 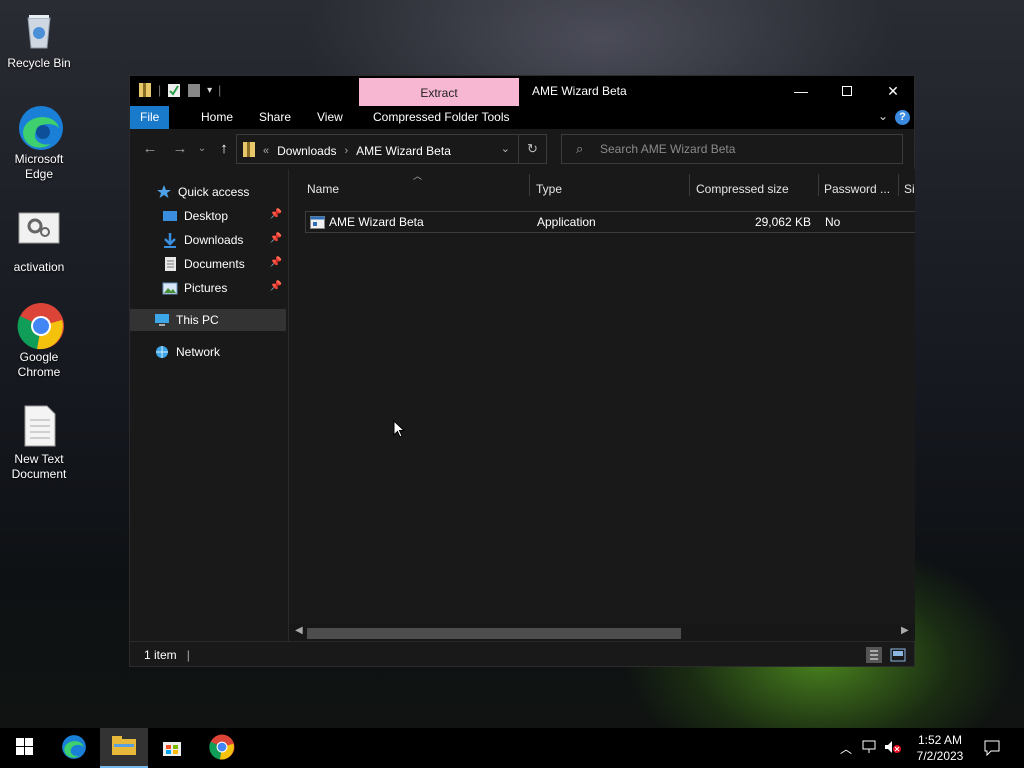 I want to click on tab-home: Home, so click(x=217, y=117).